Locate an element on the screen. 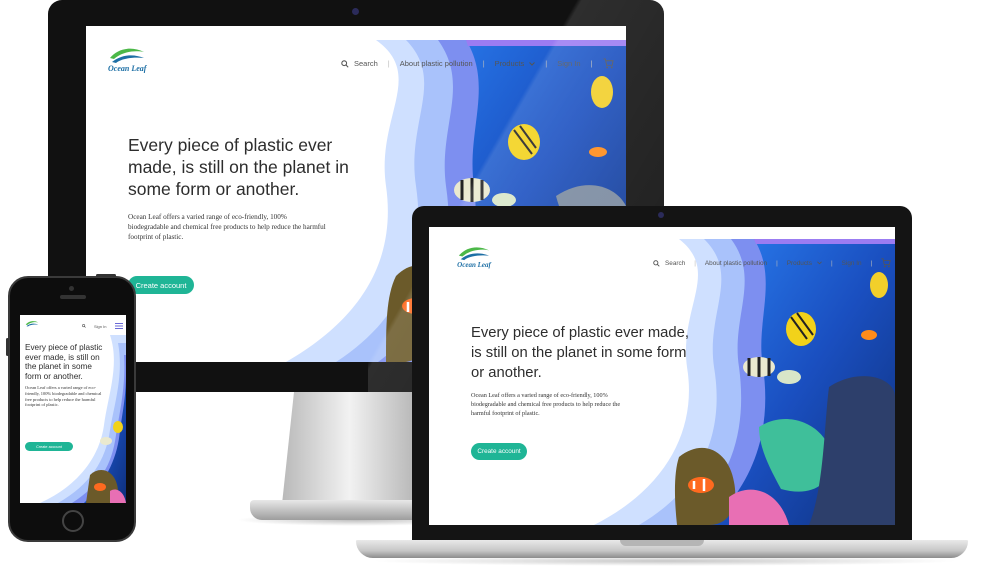 This screenshot has width=984, height=569. monitor-stand is located at coordinates (357, 448).